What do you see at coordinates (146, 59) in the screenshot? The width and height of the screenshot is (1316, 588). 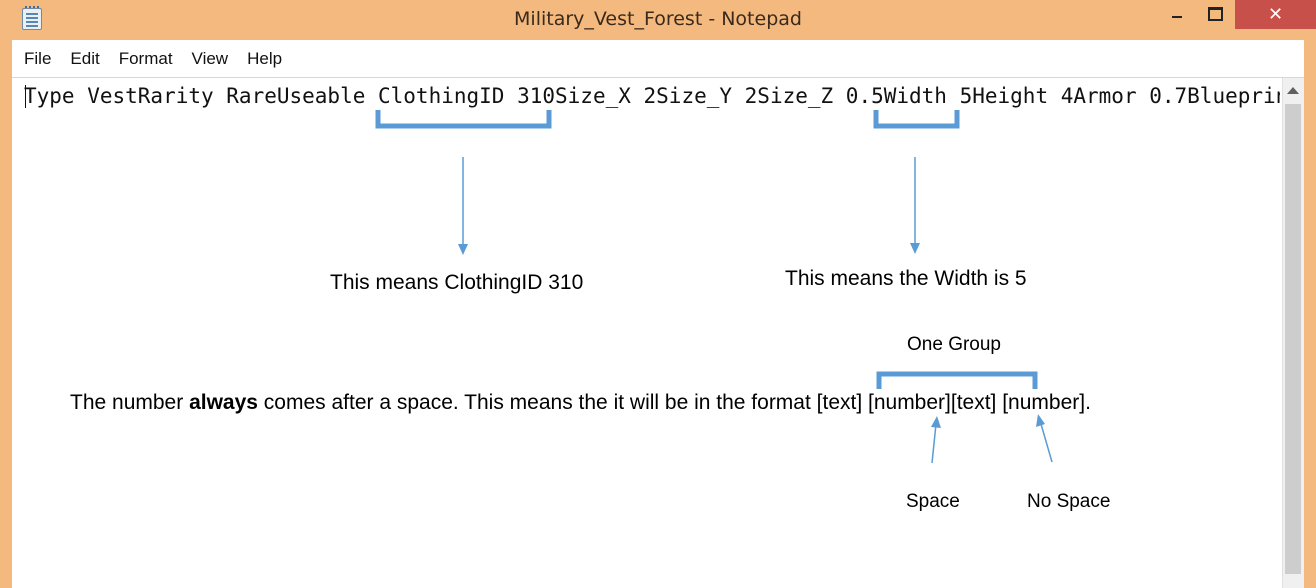 I see `menu-format: Format` at bounding box center [146, 59].